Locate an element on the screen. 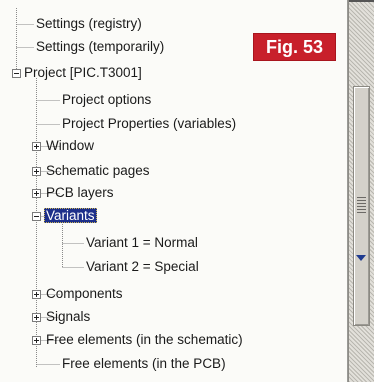 The image size is (374, 382). tree-item-label: Settings (registry) is located at coordinates (89, 23).